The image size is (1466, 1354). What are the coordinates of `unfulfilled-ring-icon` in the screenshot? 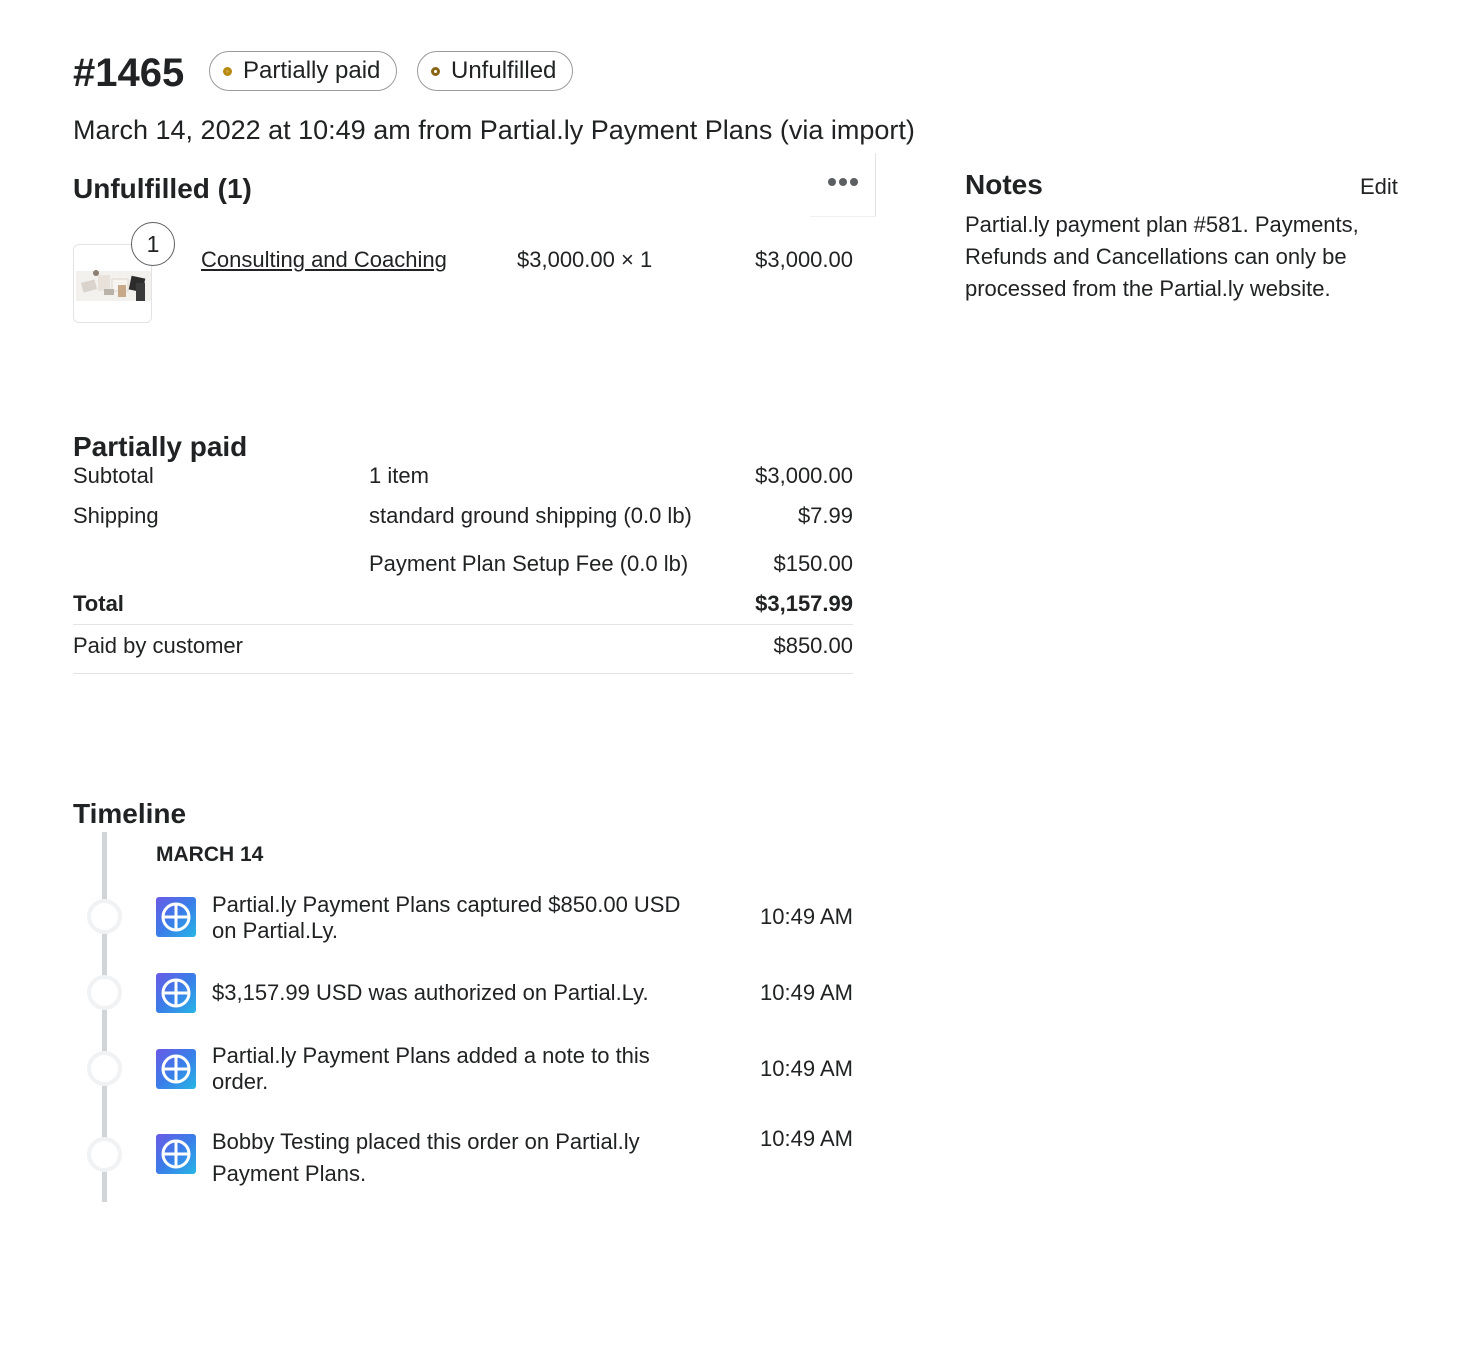 It's located at (435, 71).